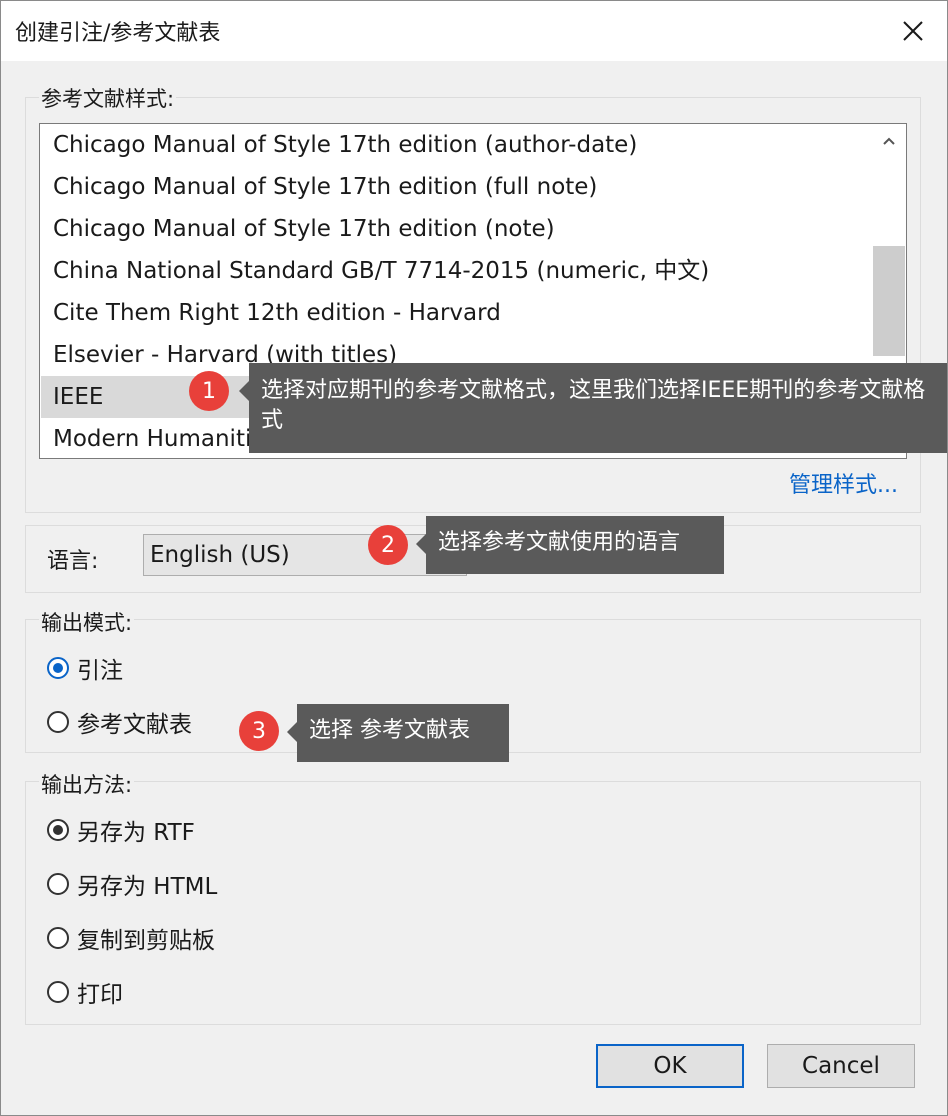 The image size is (948, 1116). I want to click on title-bar: 创建引注/参考文献表, so click(474, 31).